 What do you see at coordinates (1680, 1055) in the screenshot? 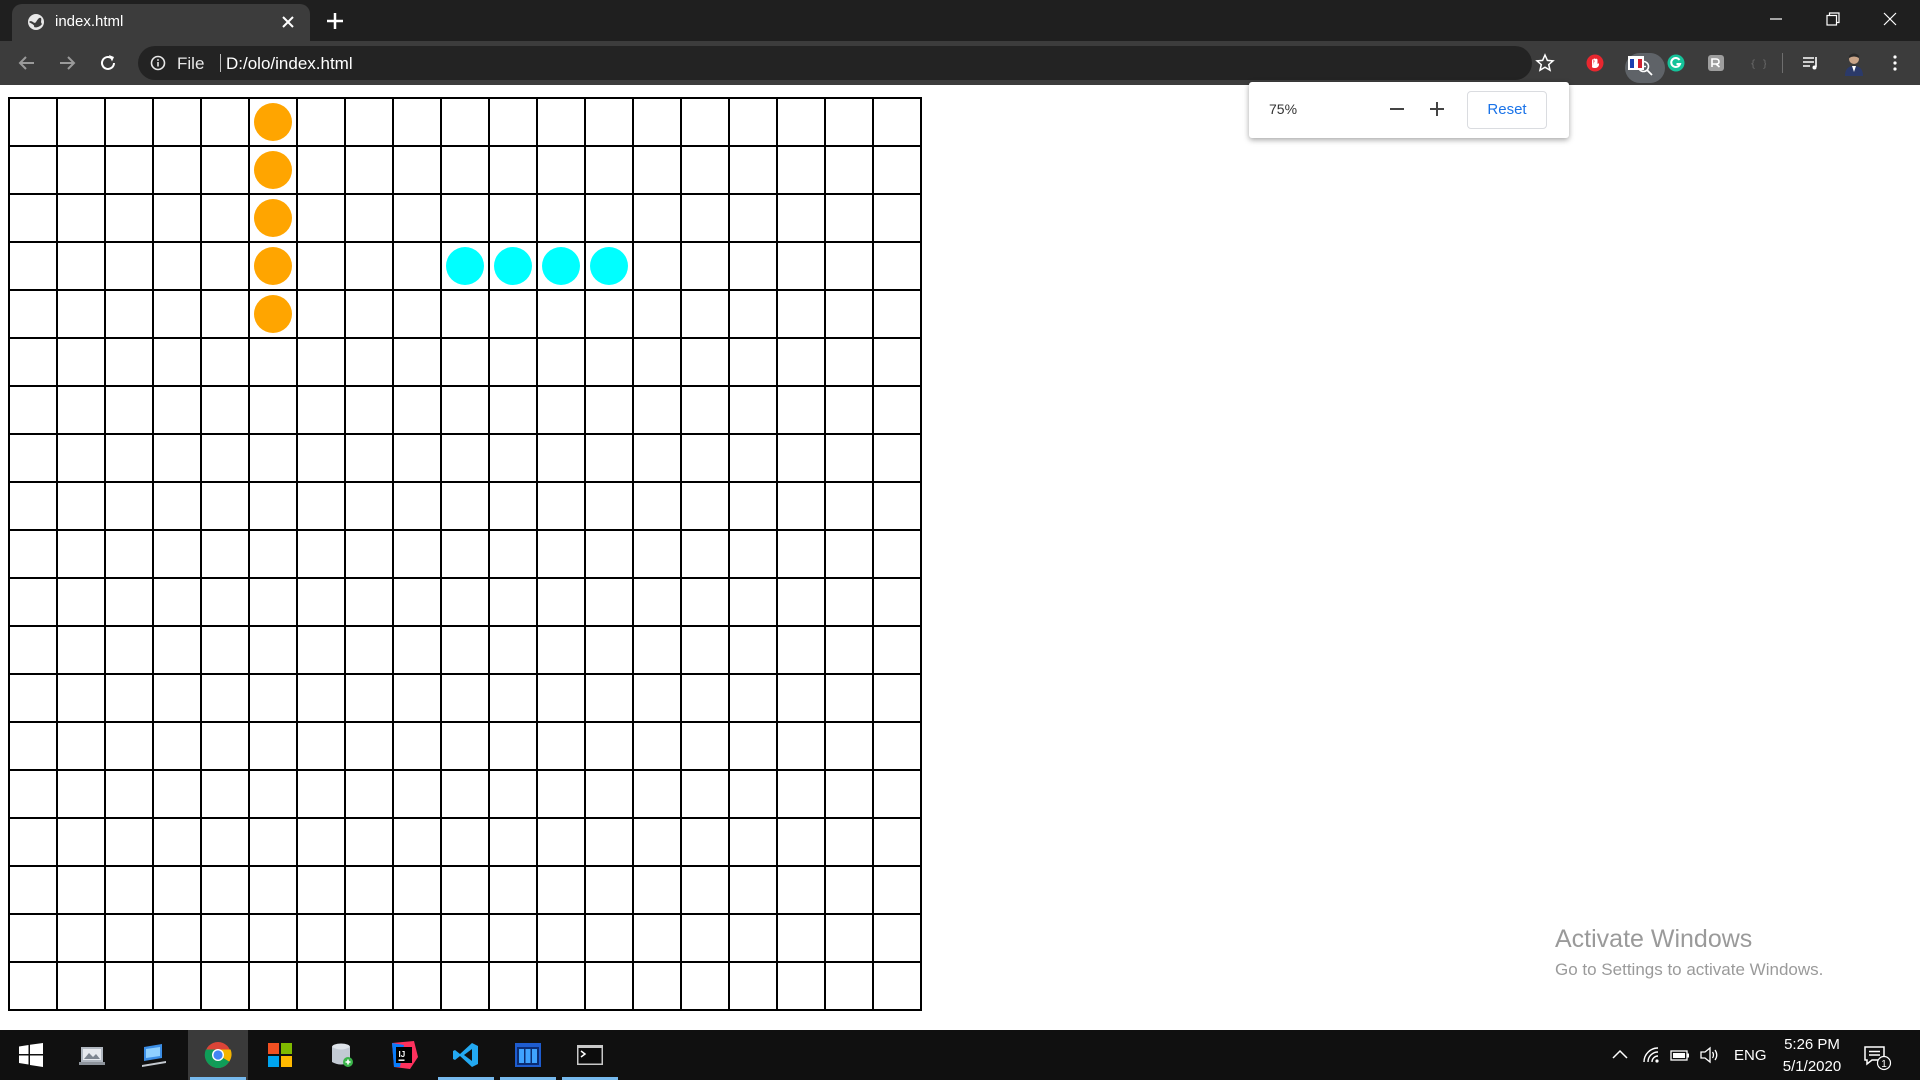
I see `battery-icon` at bounding box center [1680, 1055].